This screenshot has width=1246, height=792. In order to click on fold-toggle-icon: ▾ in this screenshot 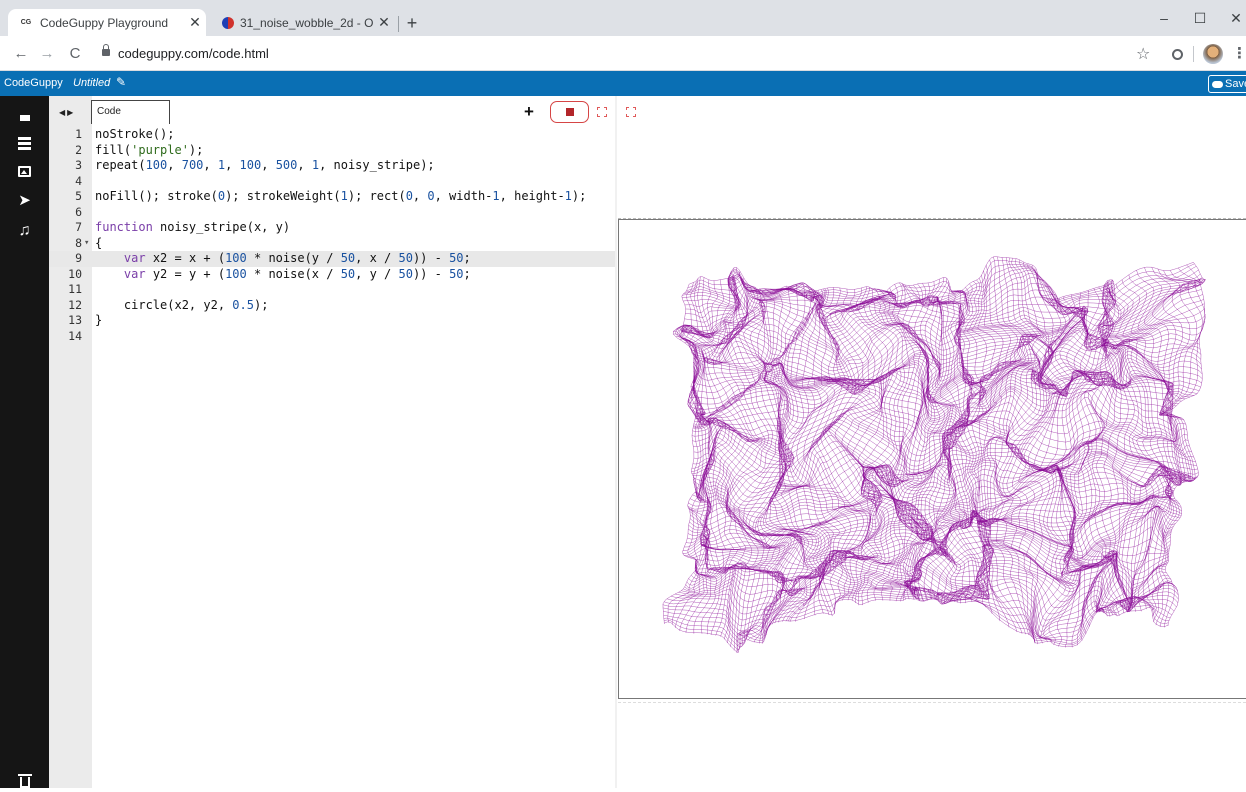, I will do `click(86, 244)`.